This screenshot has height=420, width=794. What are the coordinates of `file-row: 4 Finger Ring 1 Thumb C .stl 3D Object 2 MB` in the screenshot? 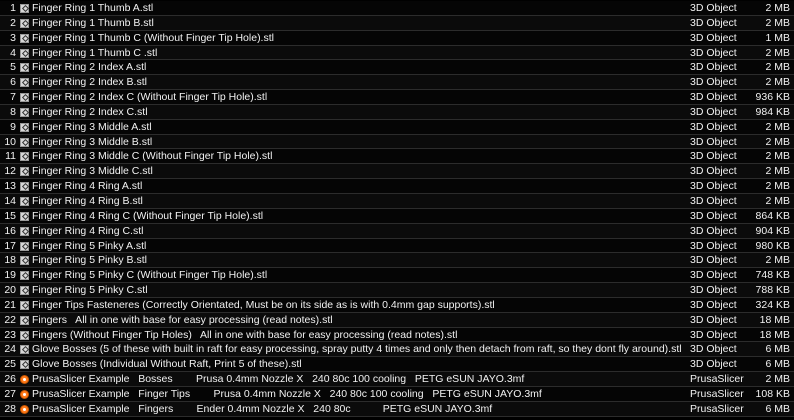 It's located at (397, 53).